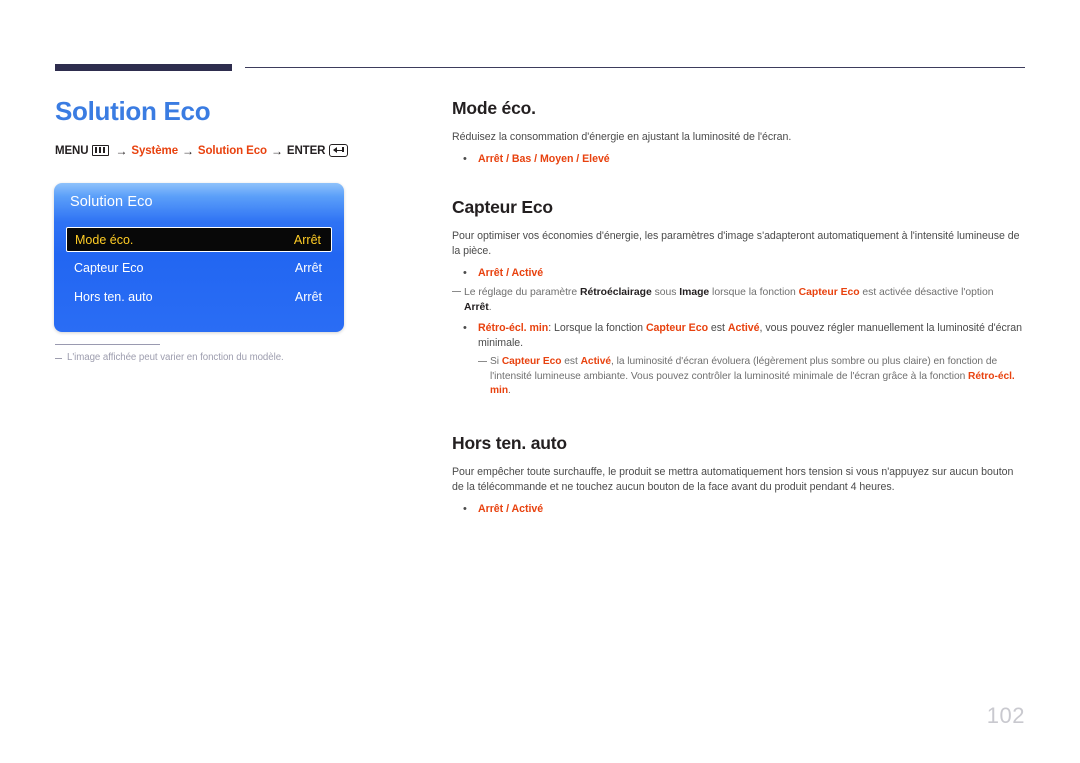  I want to click on osd-title: Solution Eco, so click(111, 202).